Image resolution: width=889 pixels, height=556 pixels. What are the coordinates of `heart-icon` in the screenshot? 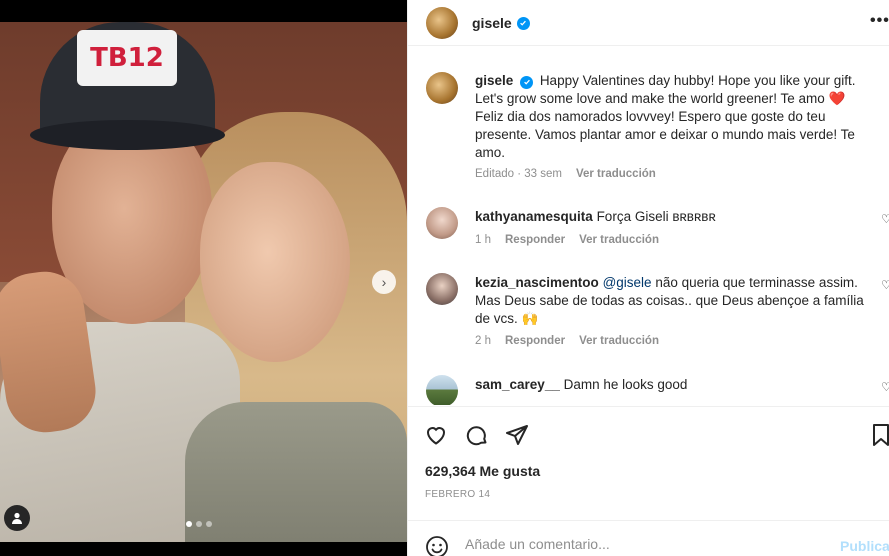 It's located at (436, 436).